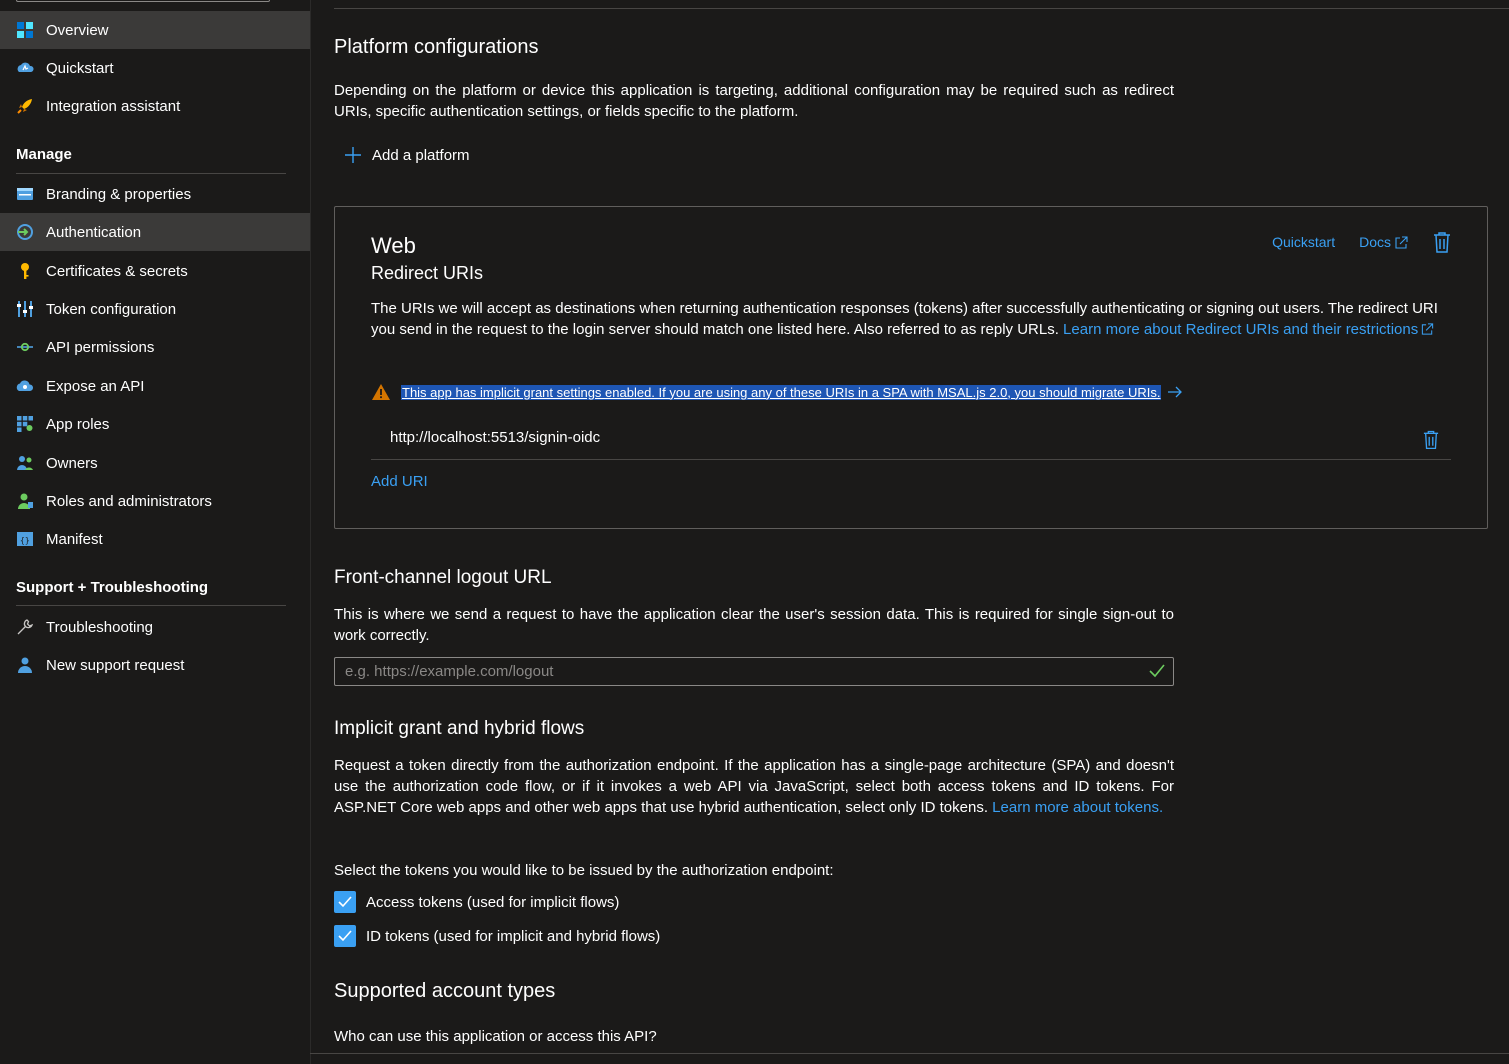  I want to click on logout-url-field, so click(754, 671).